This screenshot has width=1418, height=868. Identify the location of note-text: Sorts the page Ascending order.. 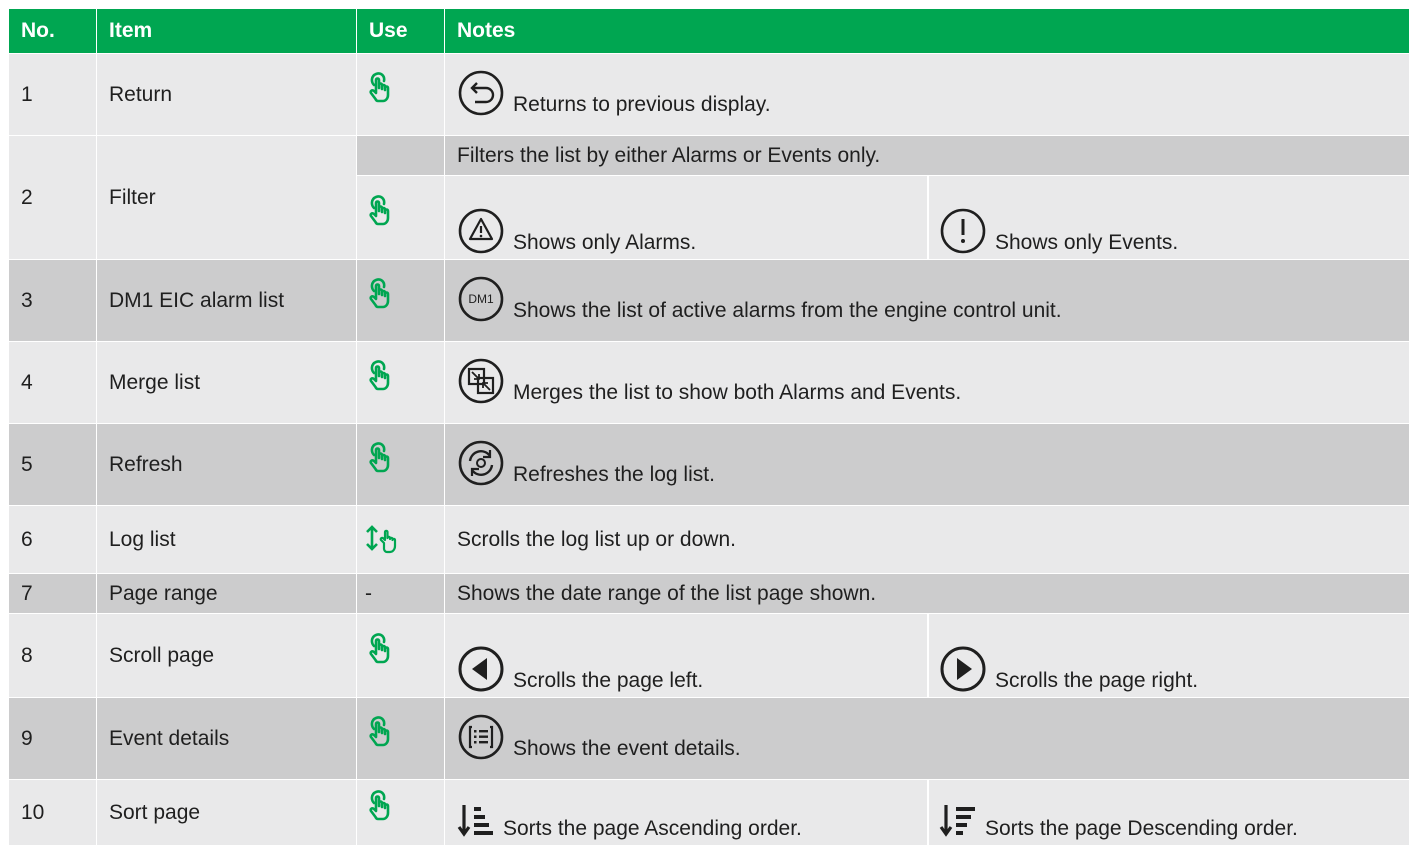
(652, 828).